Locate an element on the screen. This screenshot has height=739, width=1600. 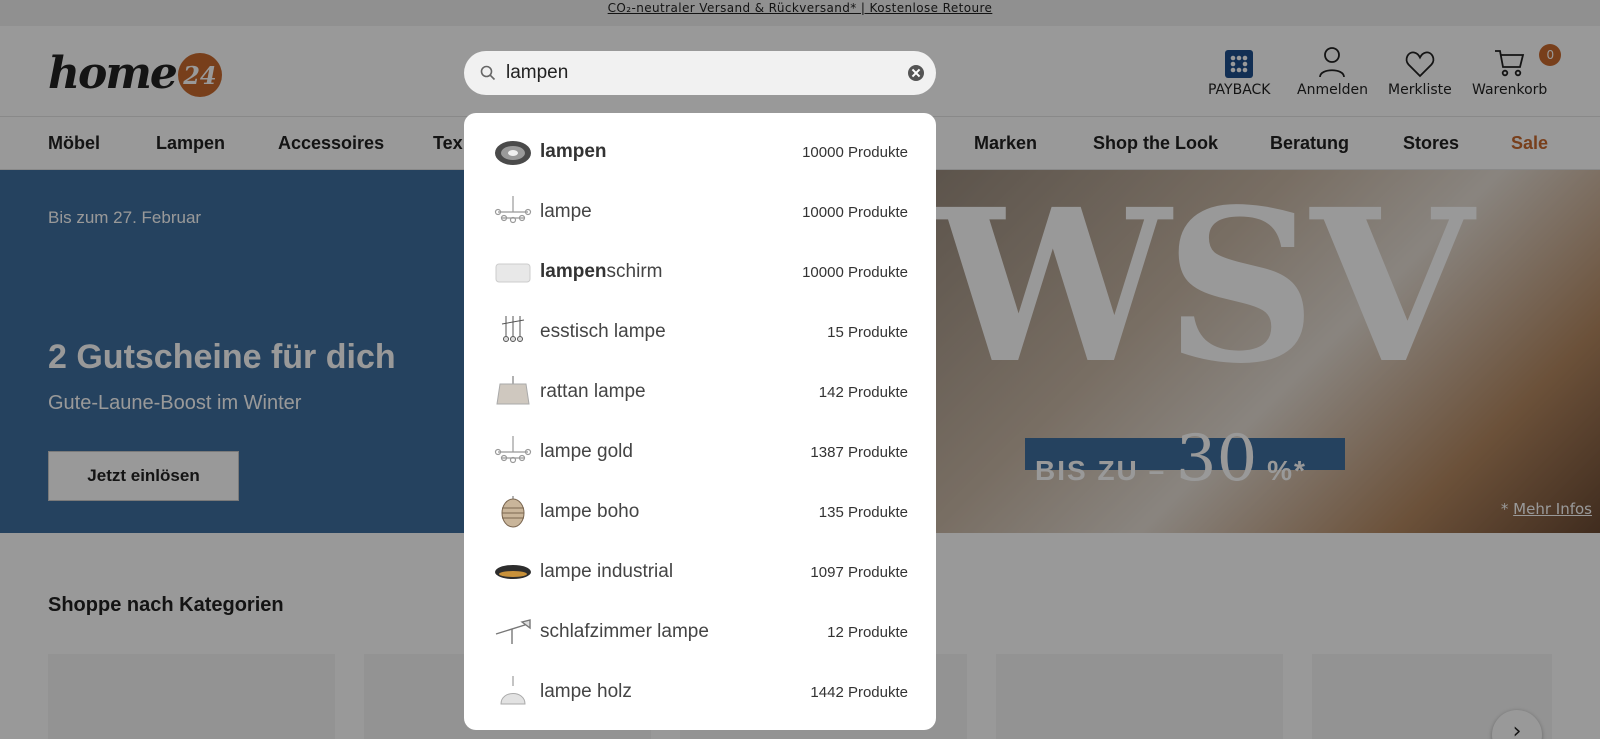
suggestion-count: 15 Produkte is located at coordinates (867, 332).